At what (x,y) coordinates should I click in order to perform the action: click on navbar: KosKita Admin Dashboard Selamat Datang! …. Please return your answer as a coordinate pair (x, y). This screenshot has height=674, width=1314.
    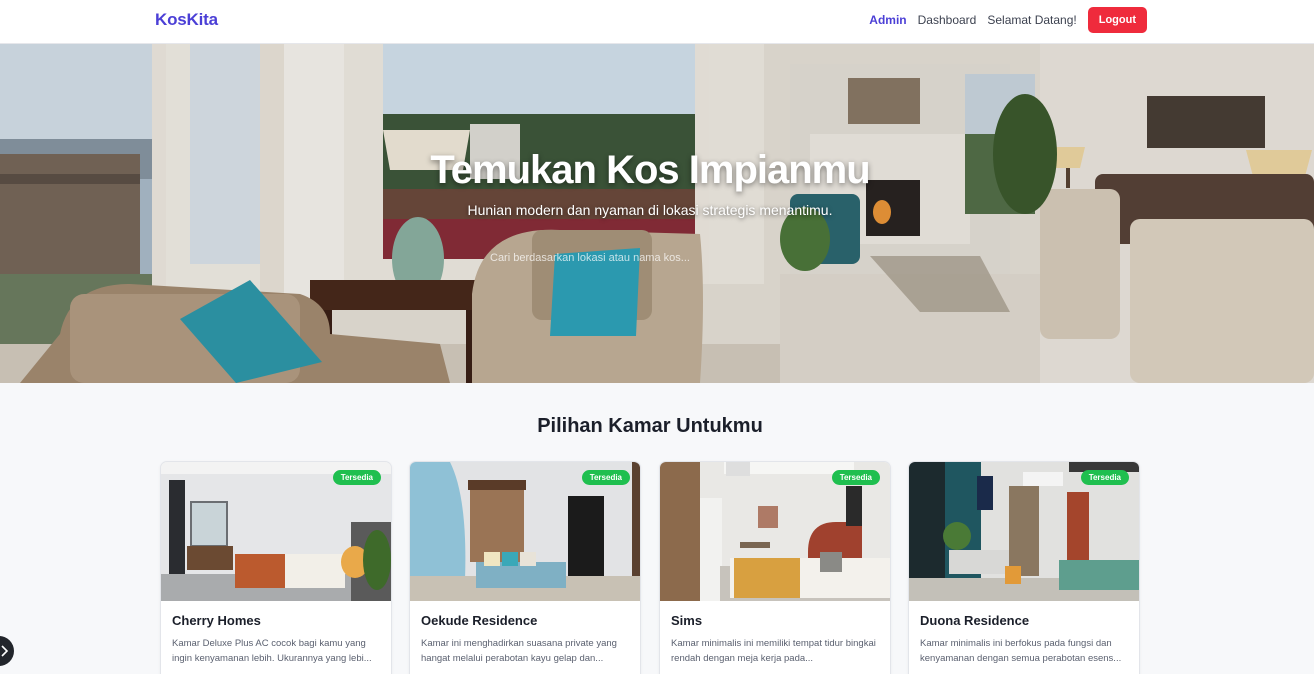
    Looking at the image, I should click on (657, 22).